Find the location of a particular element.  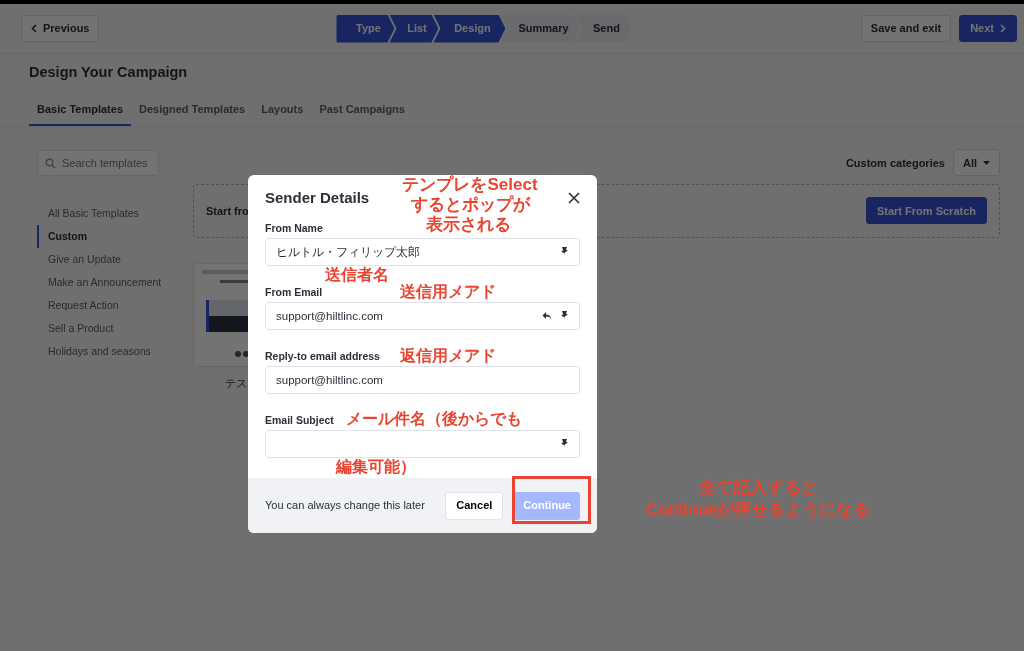

categories-label: Custom categories is located at coordinates (895, 163).